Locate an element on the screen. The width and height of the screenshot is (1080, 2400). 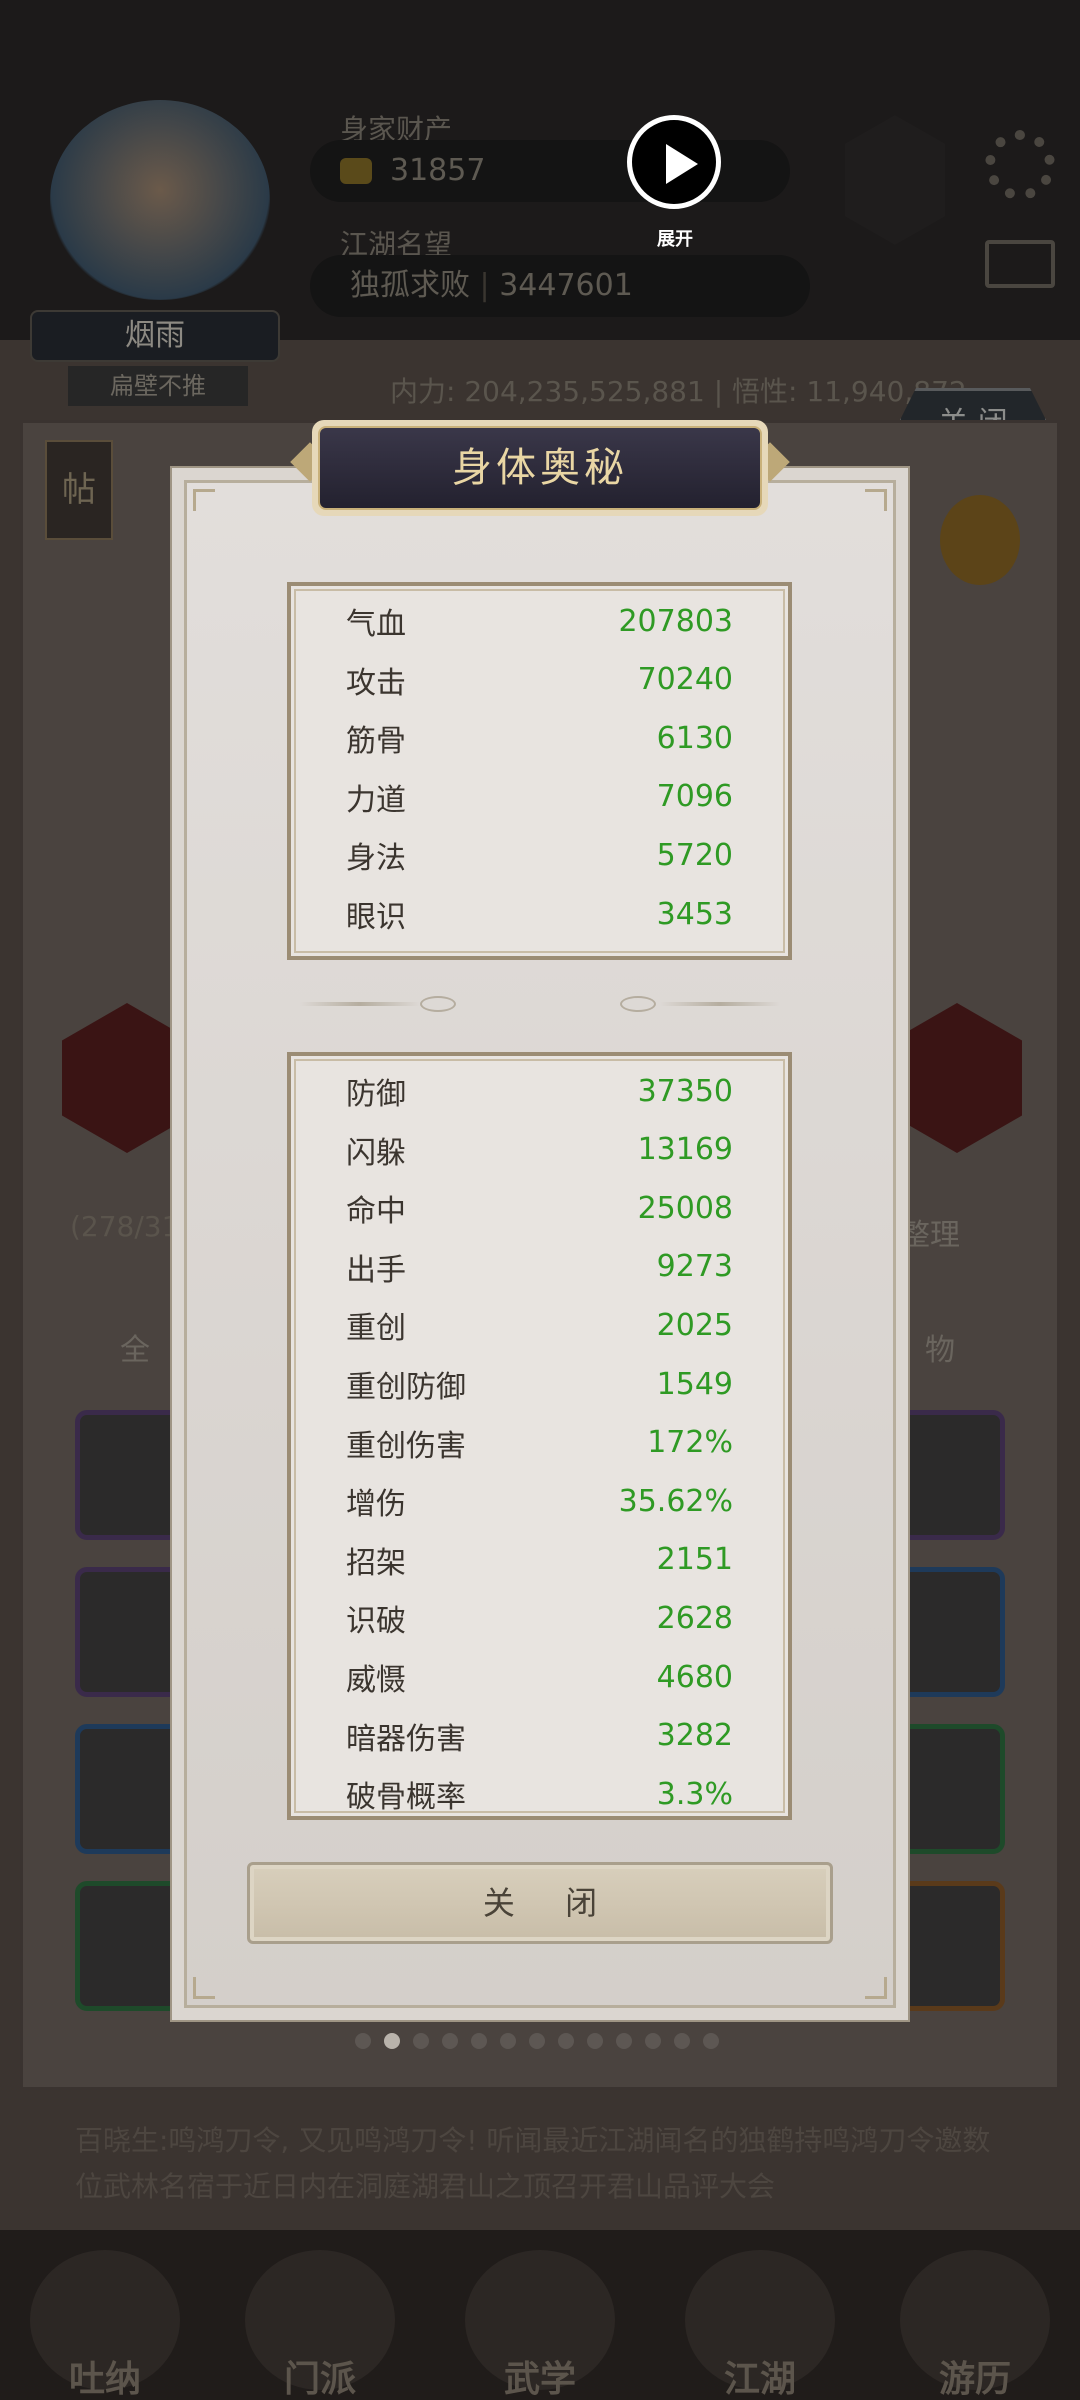
stat-row: 闪躲 13169 is located at coordinates (539, 1150).